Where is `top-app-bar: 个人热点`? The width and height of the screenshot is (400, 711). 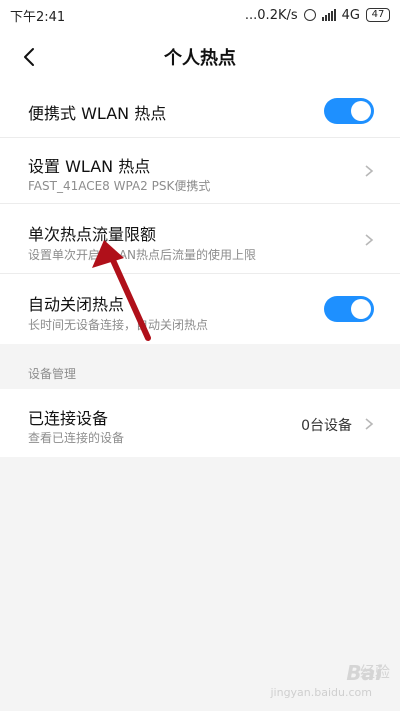
top-app-bar: 个人热点 is located at coordinates (200, 57).